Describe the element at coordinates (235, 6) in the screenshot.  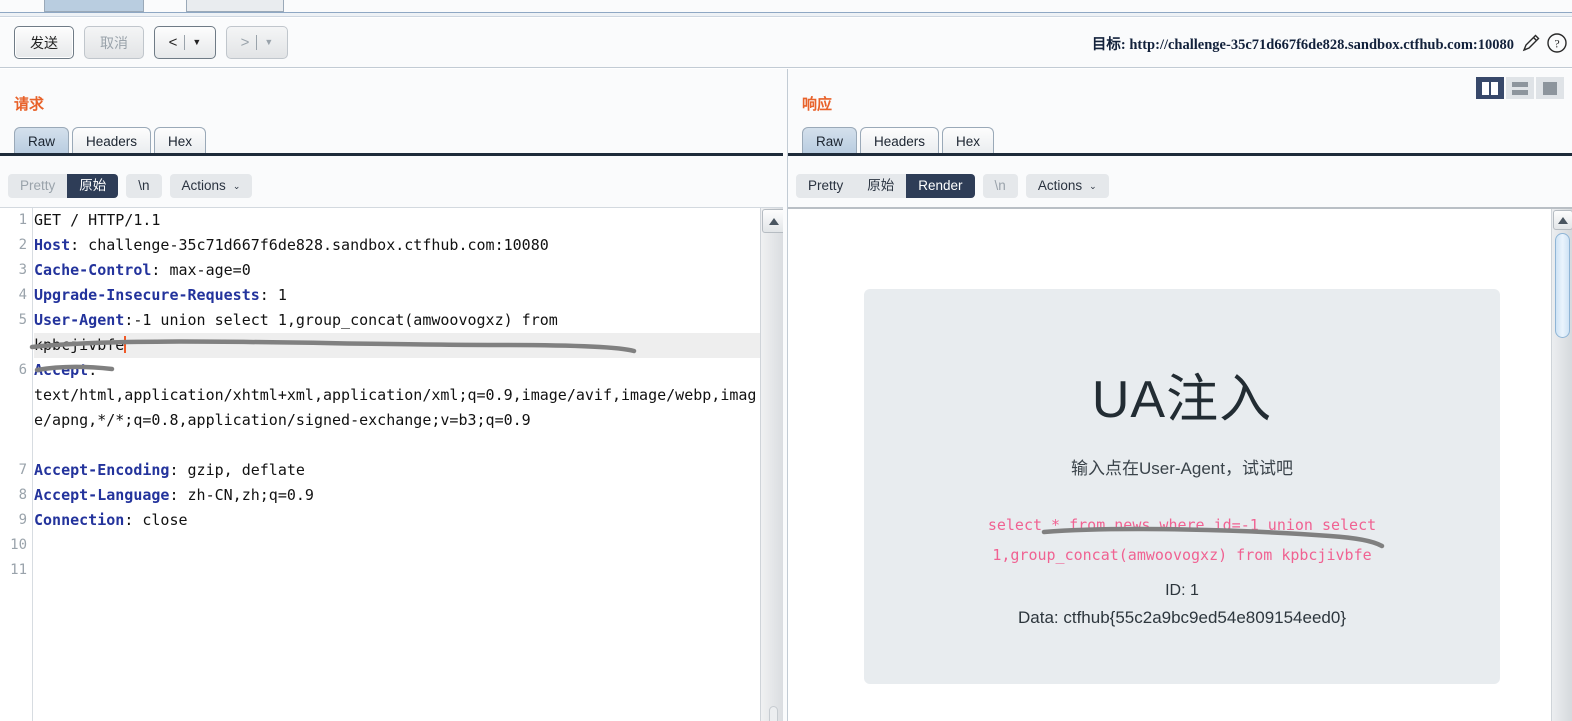
I see `window-tab-unselected` at that location.